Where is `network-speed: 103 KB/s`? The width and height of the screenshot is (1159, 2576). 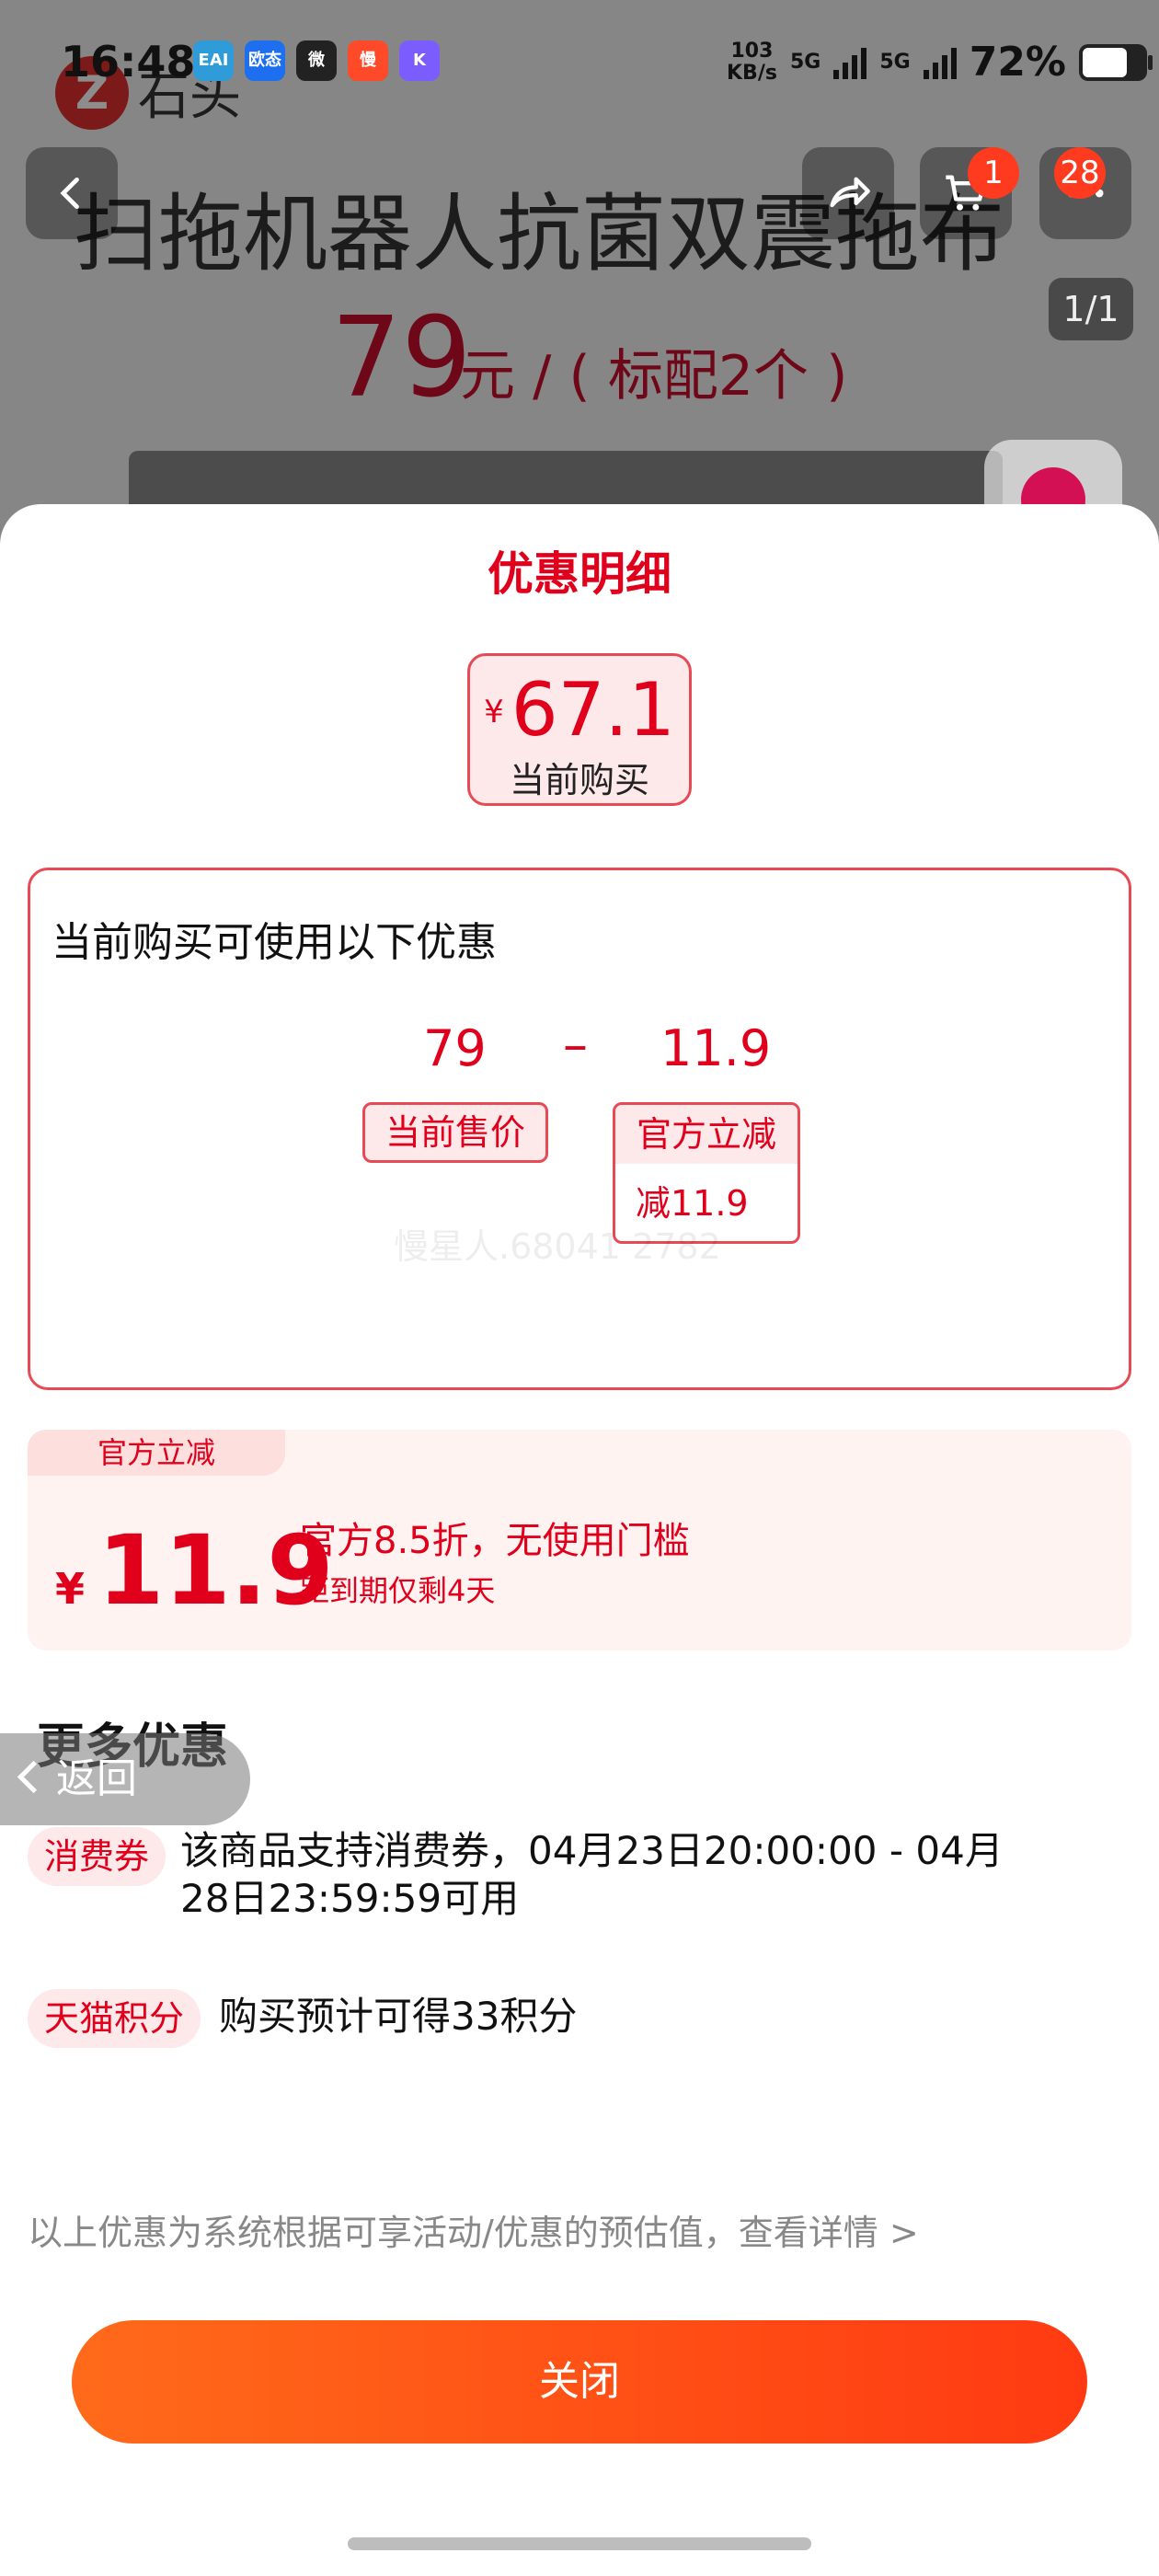
network-speed: 103 KB/s is located at coordinates (752, 62).